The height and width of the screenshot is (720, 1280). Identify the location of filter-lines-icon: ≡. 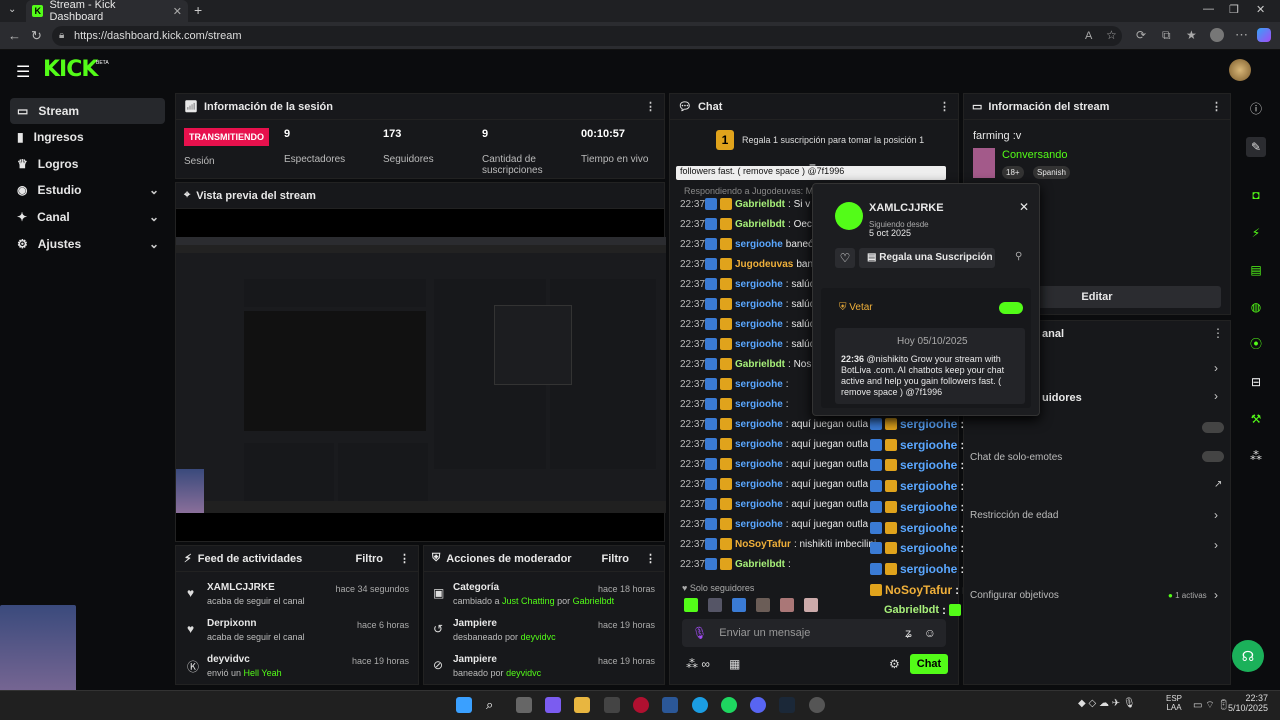
(812, 167).